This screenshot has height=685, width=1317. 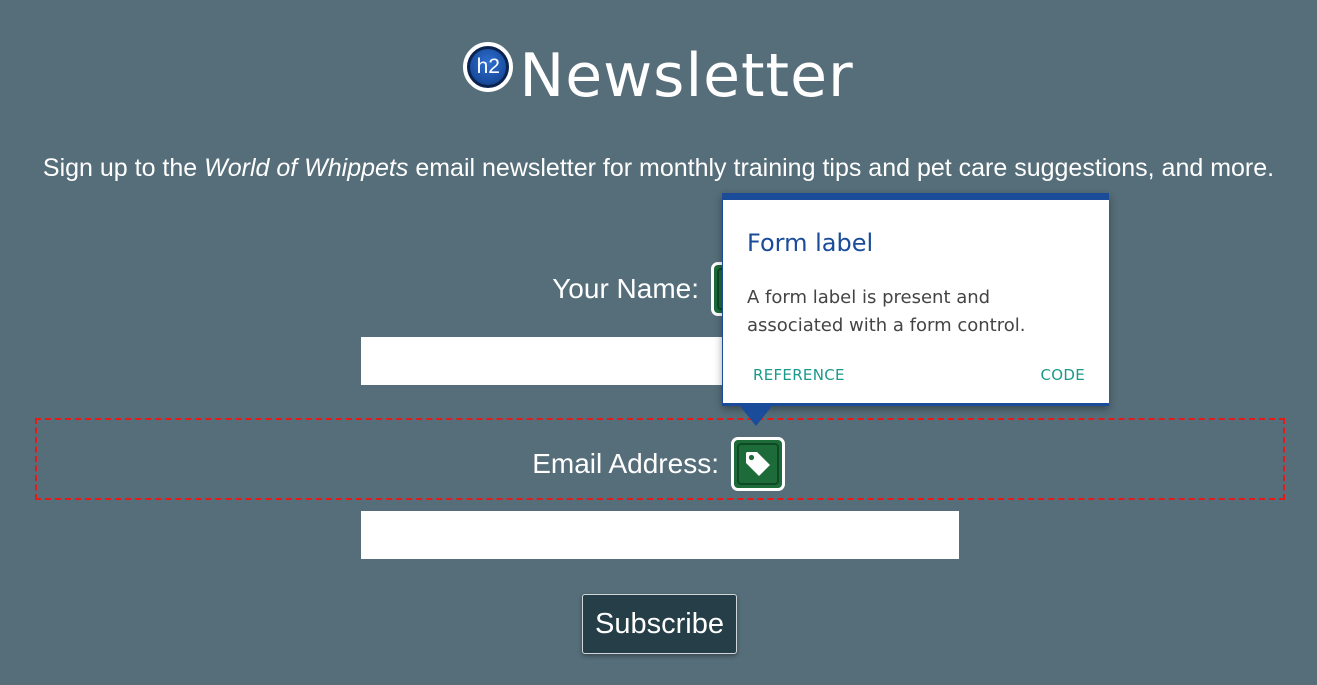 What do you see at coordinates (756, 416) in the screenshot?
I see `tooltip-arrow` at bounding box center [756, 416].